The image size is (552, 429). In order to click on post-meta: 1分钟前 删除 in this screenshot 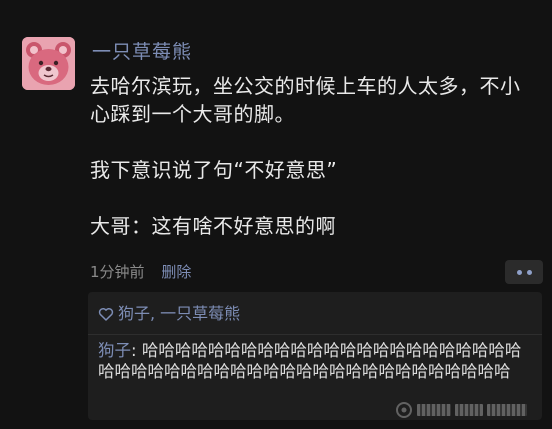, I will do `click(140, 272)`.